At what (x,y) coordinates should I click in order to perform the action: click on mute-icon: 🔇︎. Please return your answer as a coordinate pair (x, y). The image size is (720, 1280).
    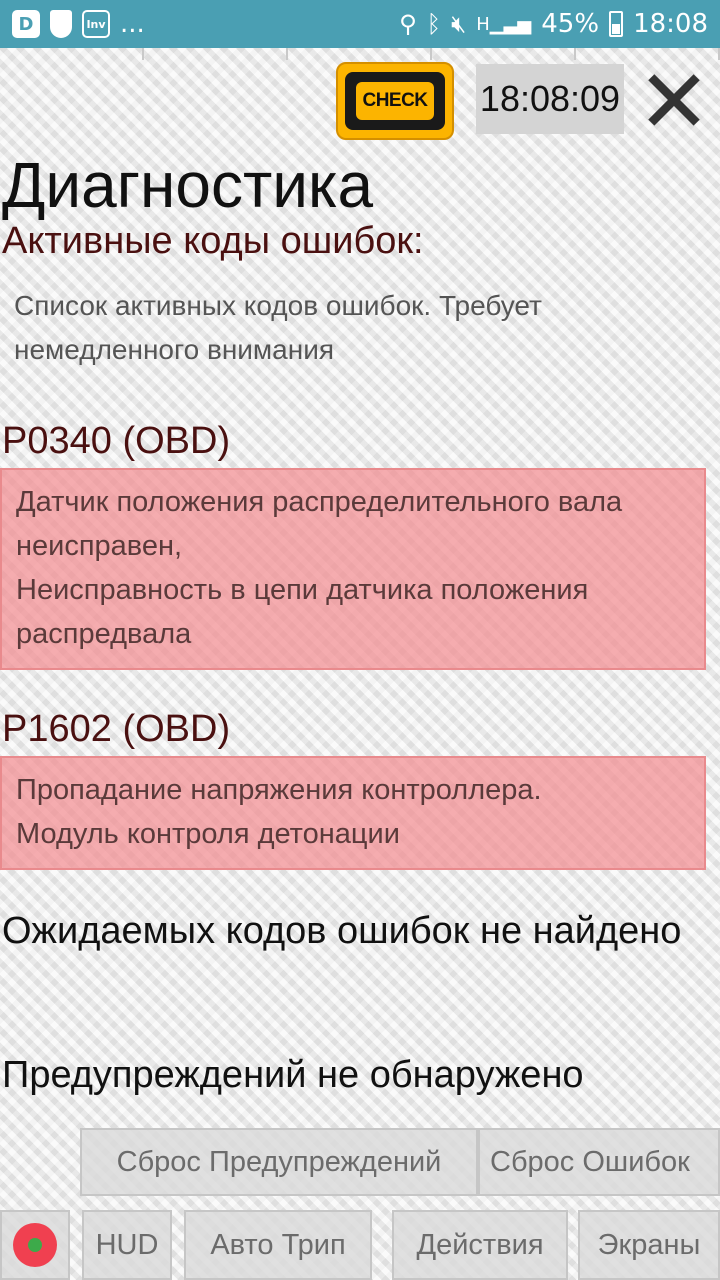
    Looking at the image, I should click on (459, 24).